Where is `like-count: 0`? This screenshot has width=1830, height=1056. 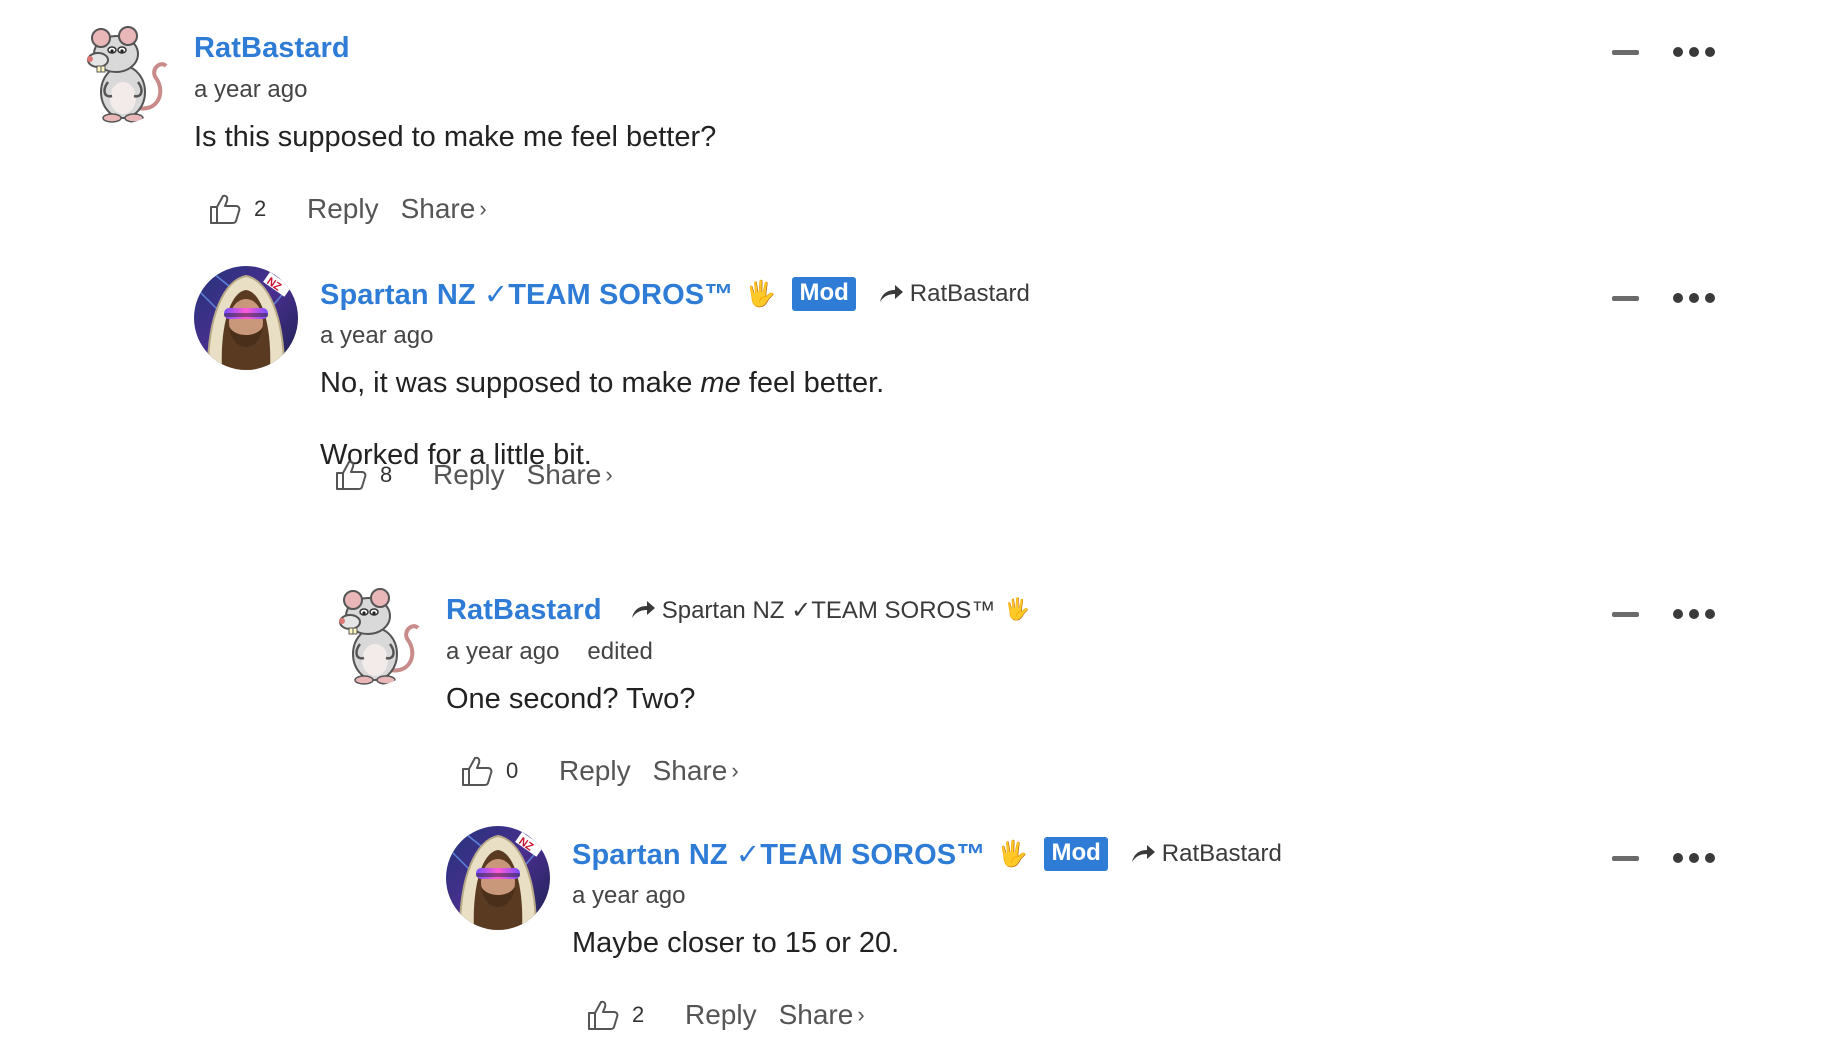
like-count: 0 is located at coordinates (512, 770).